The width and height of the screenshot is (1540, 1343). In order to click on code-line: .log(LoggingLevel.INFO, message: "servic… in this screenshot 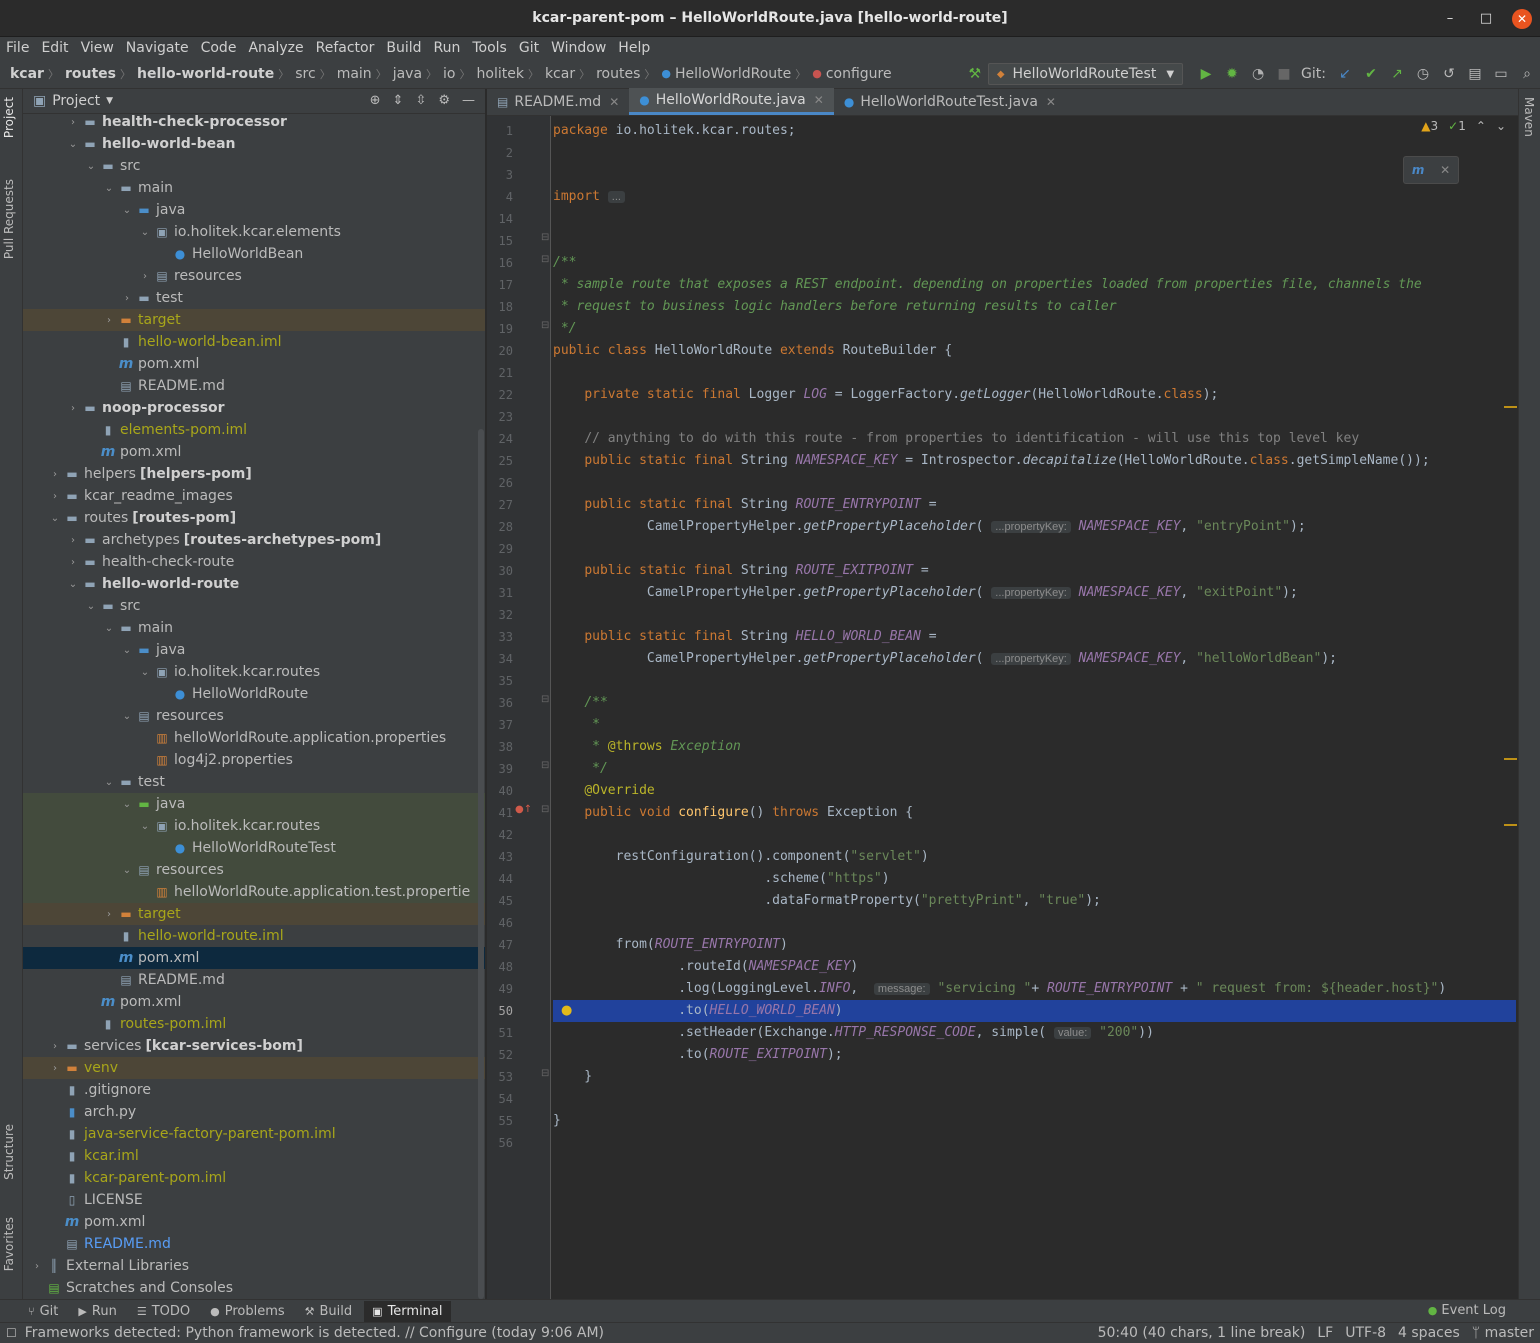, I will do `click(999, 989)`.